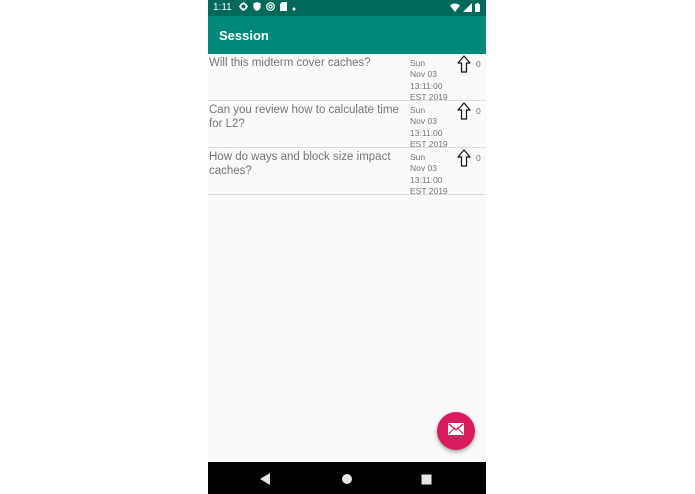  Describe the element at coordinates (347, 35) in the screenshot. I see `app-bar: Session` at that location.